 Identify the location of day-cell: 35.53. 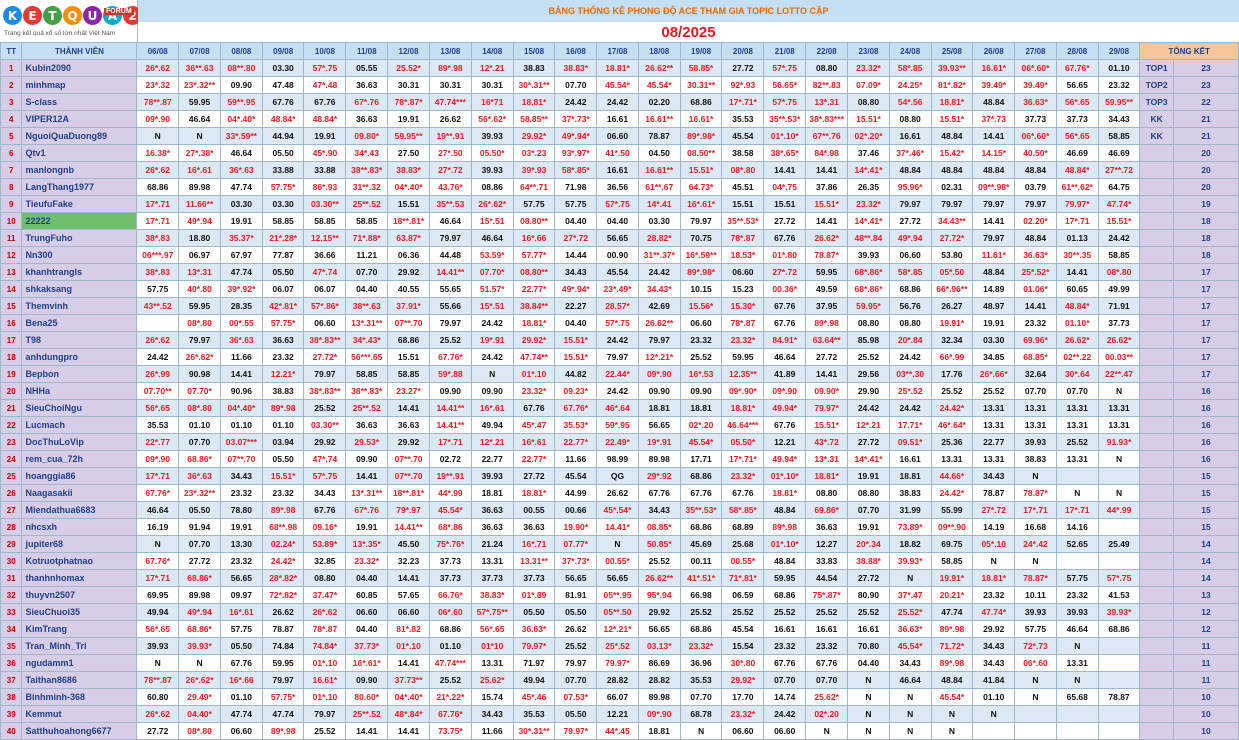
(701, 680).